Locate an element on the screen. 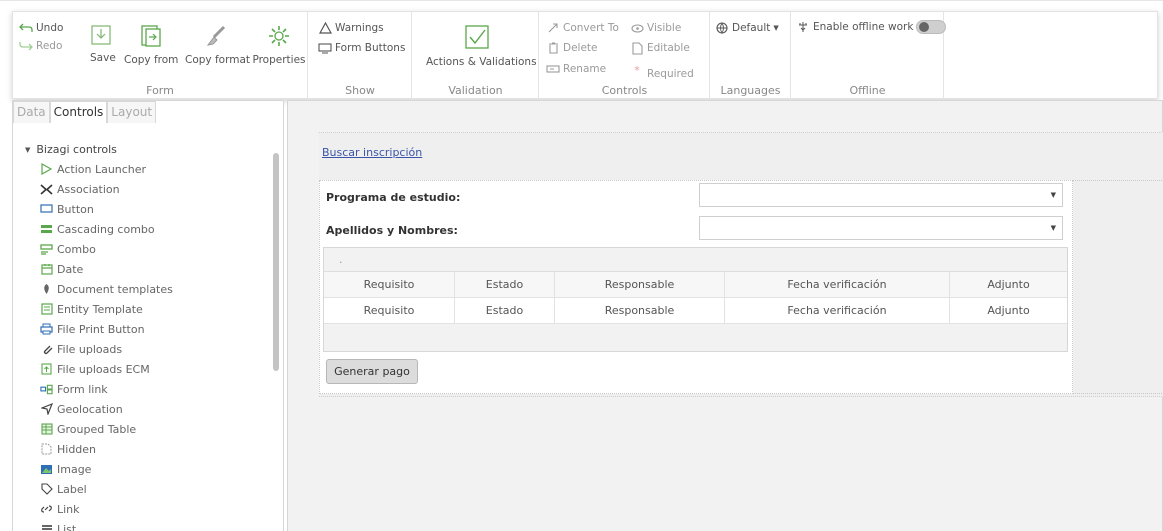 This screenshot has width=1163, height=531. trash-icon is located at coordinates (553, 48).